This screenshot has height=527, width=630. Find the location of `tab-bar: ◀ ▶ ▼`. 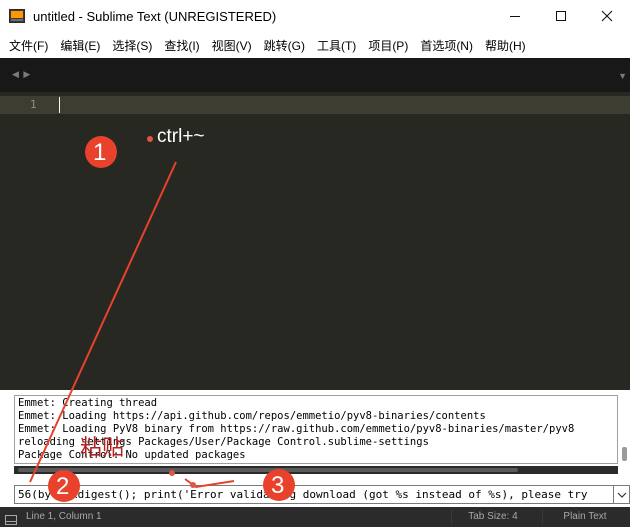

tab-bar: ◀ ▶ ▼ is located at coordinates (315, 75).